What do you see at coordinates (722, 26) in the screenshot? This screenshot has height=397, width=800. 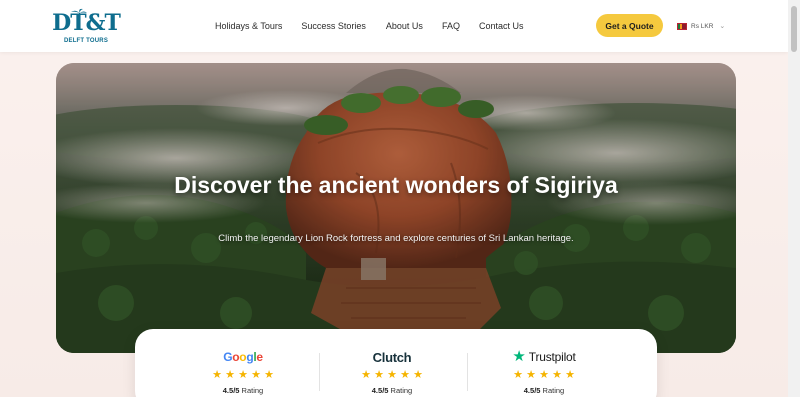 I see `chevron-down-icon: ⌄` at bounding box center [722, 26].